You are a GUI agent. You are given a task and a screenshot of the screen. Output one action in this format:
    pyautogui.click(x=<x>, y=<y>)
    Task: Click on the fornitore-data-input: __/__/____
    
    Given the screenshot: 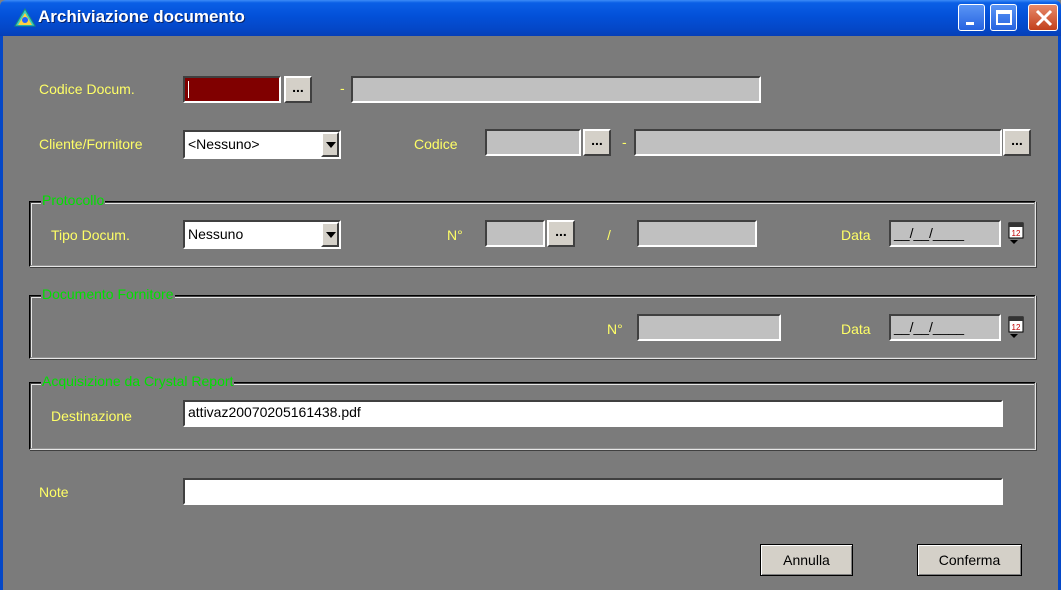 What is the action you would take?
    pyautogui.click(x=945, y=327)
    